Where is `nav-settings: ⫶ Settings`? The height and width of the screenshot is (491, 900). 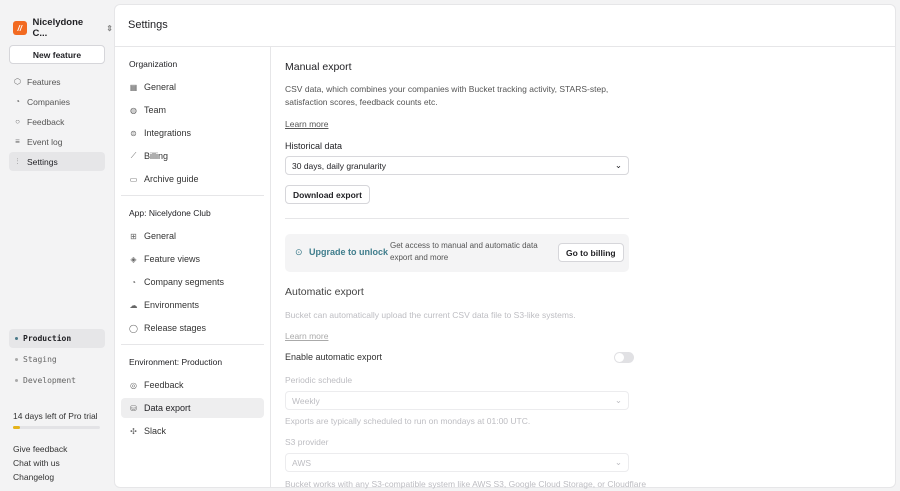
nav-settings: ⫶ Settings is located at coordinates (57, 161).